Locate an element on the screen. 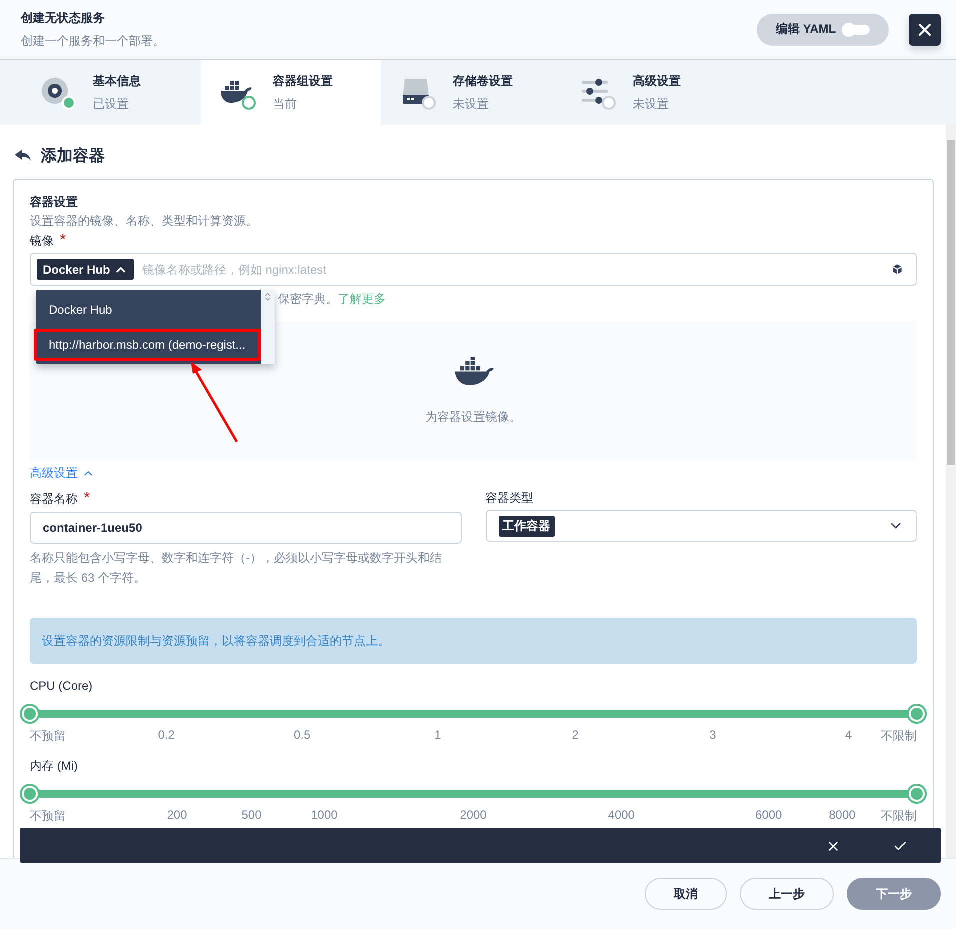 The height and width of the screenshot is (929, 956). close-button is located at coordinates (925, 30).